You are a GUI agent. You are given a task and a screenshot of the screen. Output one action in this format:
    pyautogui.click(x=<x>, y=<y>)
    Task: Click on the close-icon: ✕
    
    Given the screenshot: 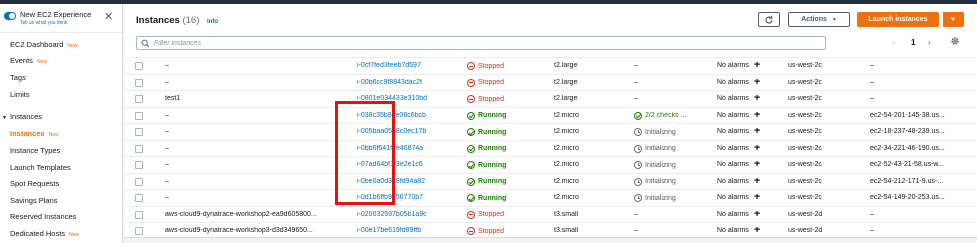 What is the action you would take?
    pyautogui.click(x=108, y=17)
    